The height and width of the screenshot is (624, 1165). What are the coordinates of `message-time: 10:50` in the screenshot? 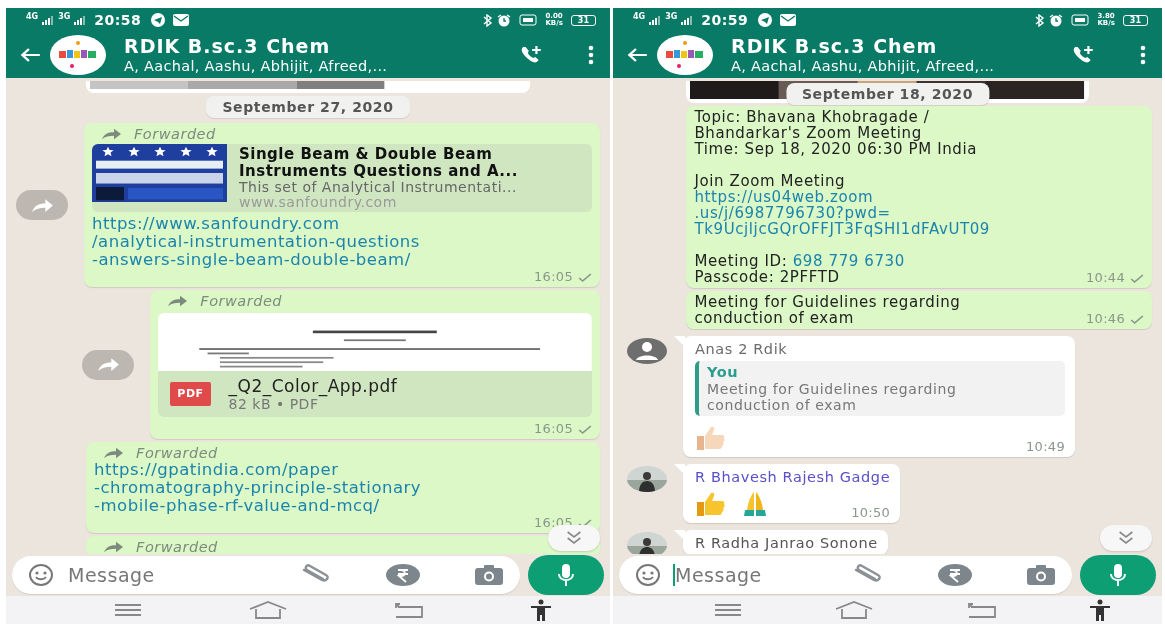 It's located at (871, 512).